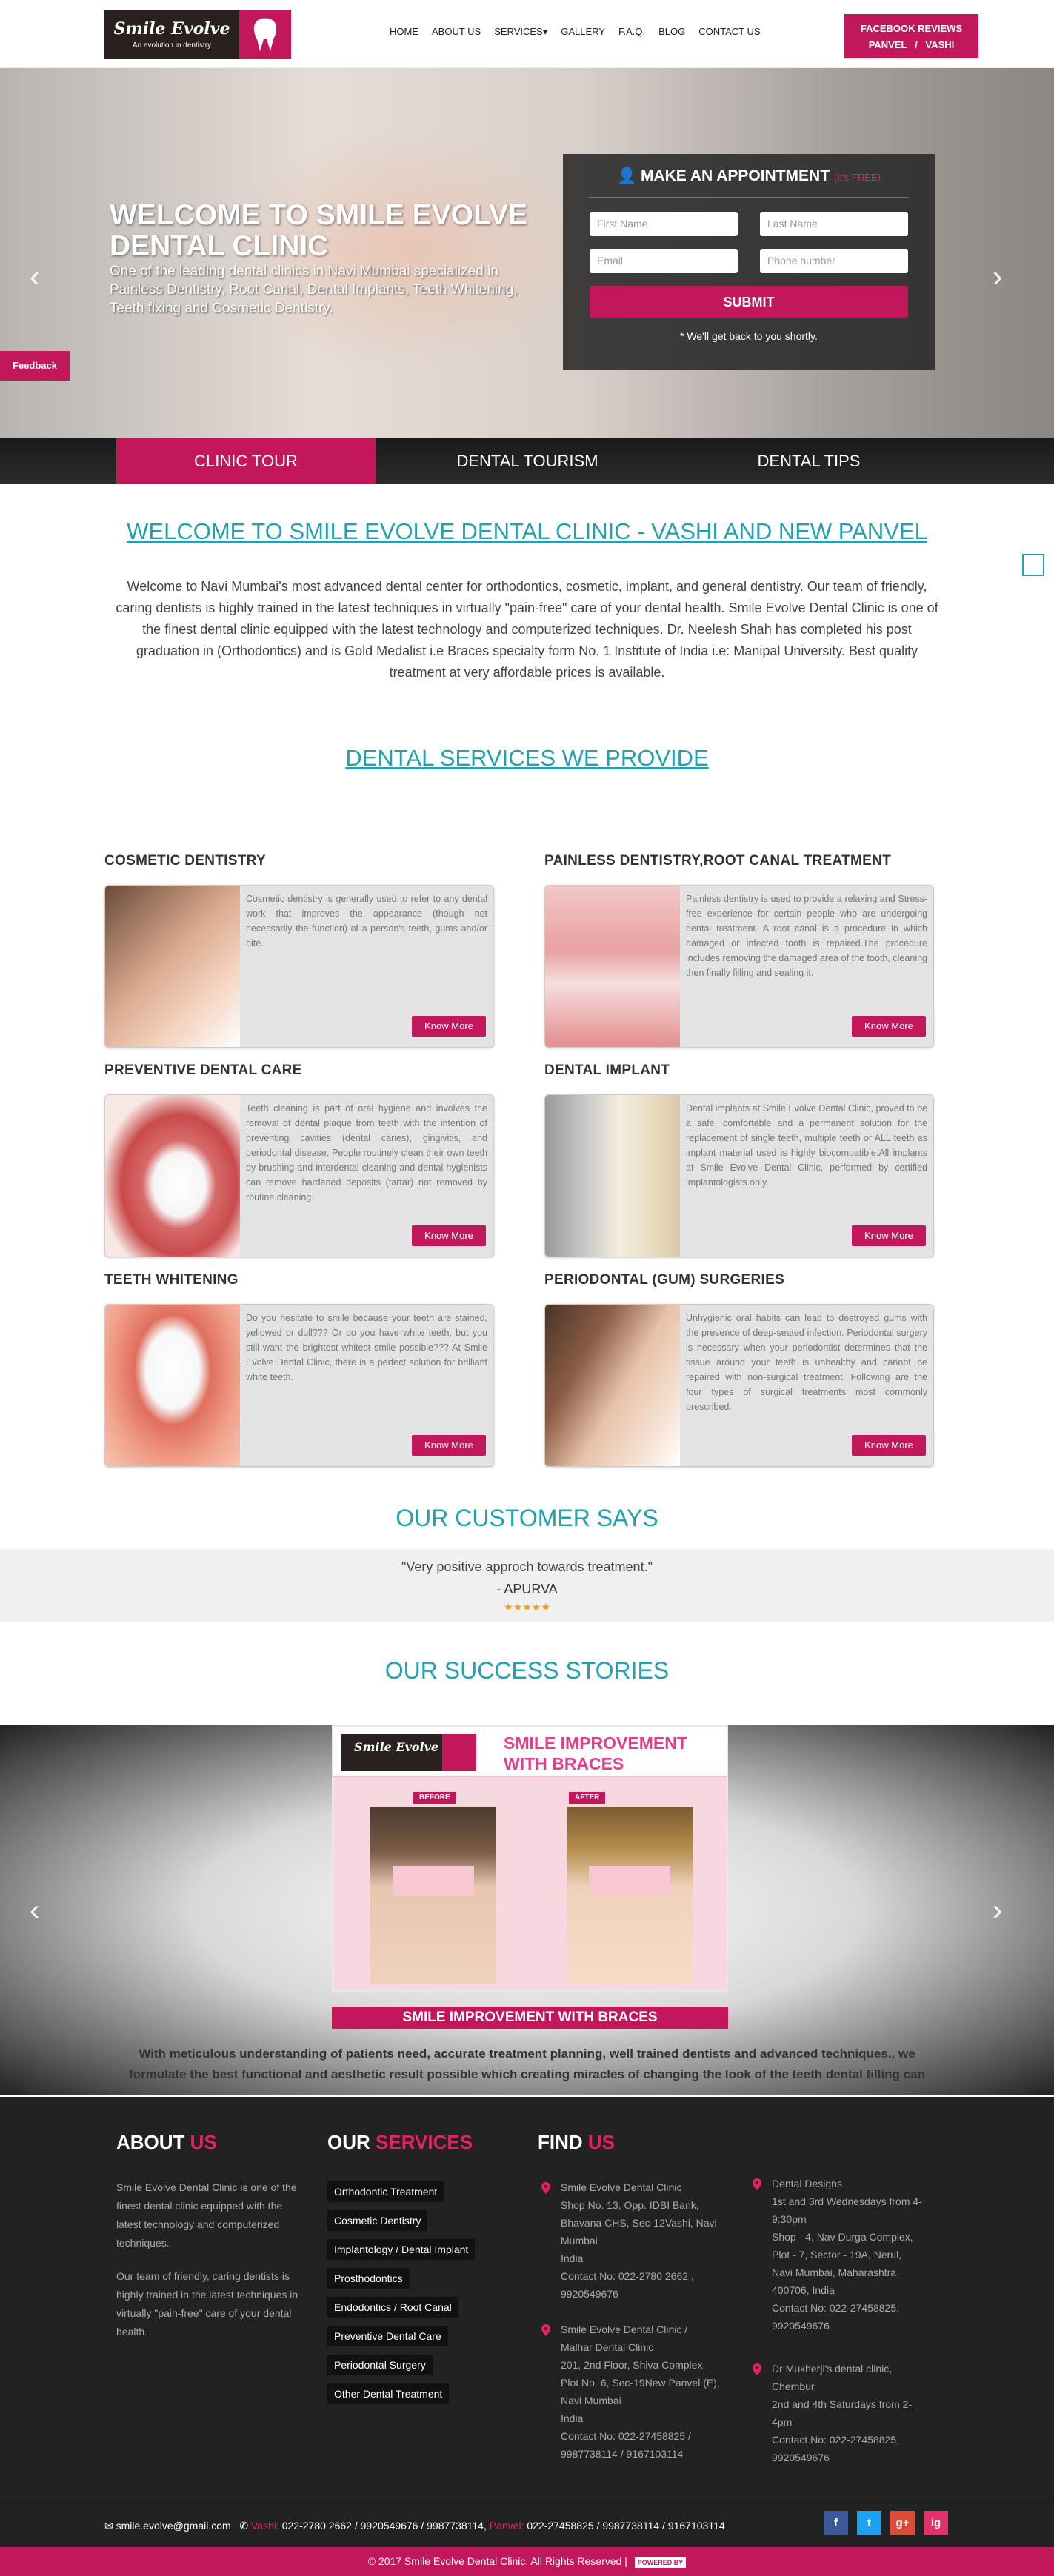 The width and height of the screenshot is (1054, 2576). Describe the element at coordinates (35, 366) in the screenshot. I see `feedback-button: Feedback` at that location.